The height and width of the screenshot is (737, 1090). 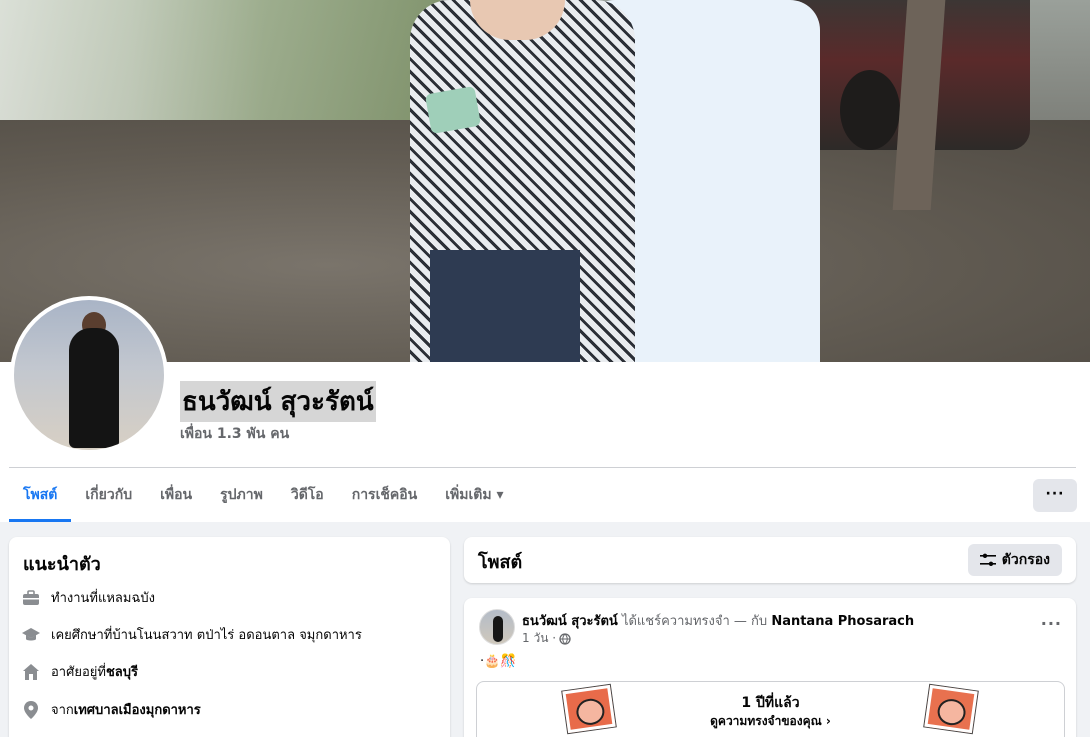 What do you see at coordinates (237, 634) in the screenshot?
I see `intro-study-value: บ้านโนนสวาท ตป่าไร่ อดอนตาล จมุกดาหาร` at bounding box center [237, 634].